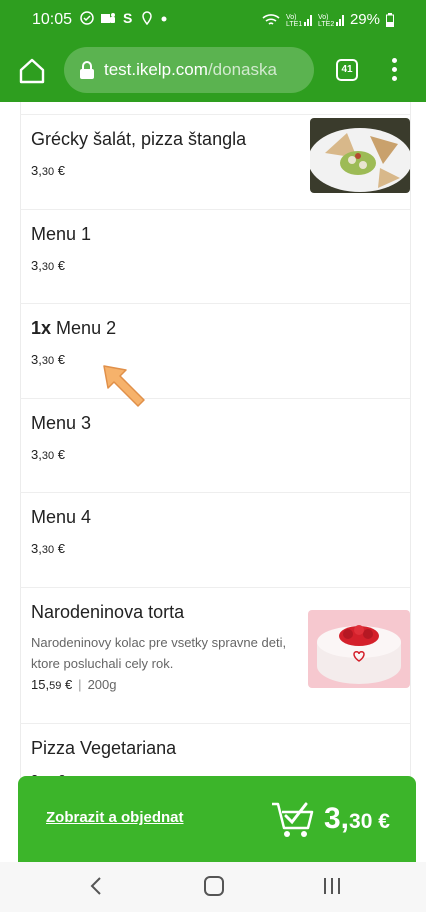 Image resolution: width=426 pixels, height=912 pixels. I want to click on lock-icon, so click(87, 70).